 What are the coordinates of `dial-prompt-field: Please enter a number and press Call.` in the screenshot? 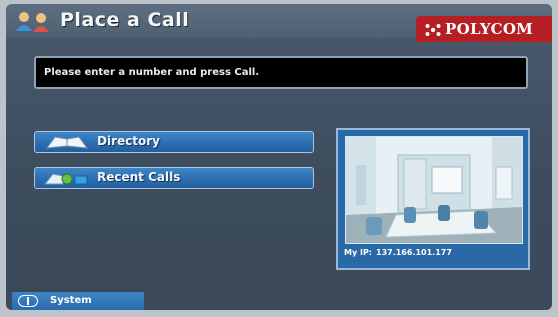 It's located at (281, 72).